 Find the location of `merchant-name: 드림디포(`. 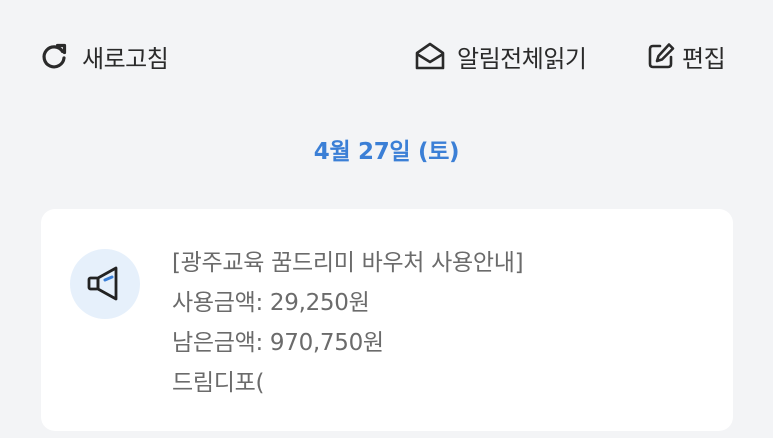

merchant-name: 드림디포( is located at coordinates (218, 383).